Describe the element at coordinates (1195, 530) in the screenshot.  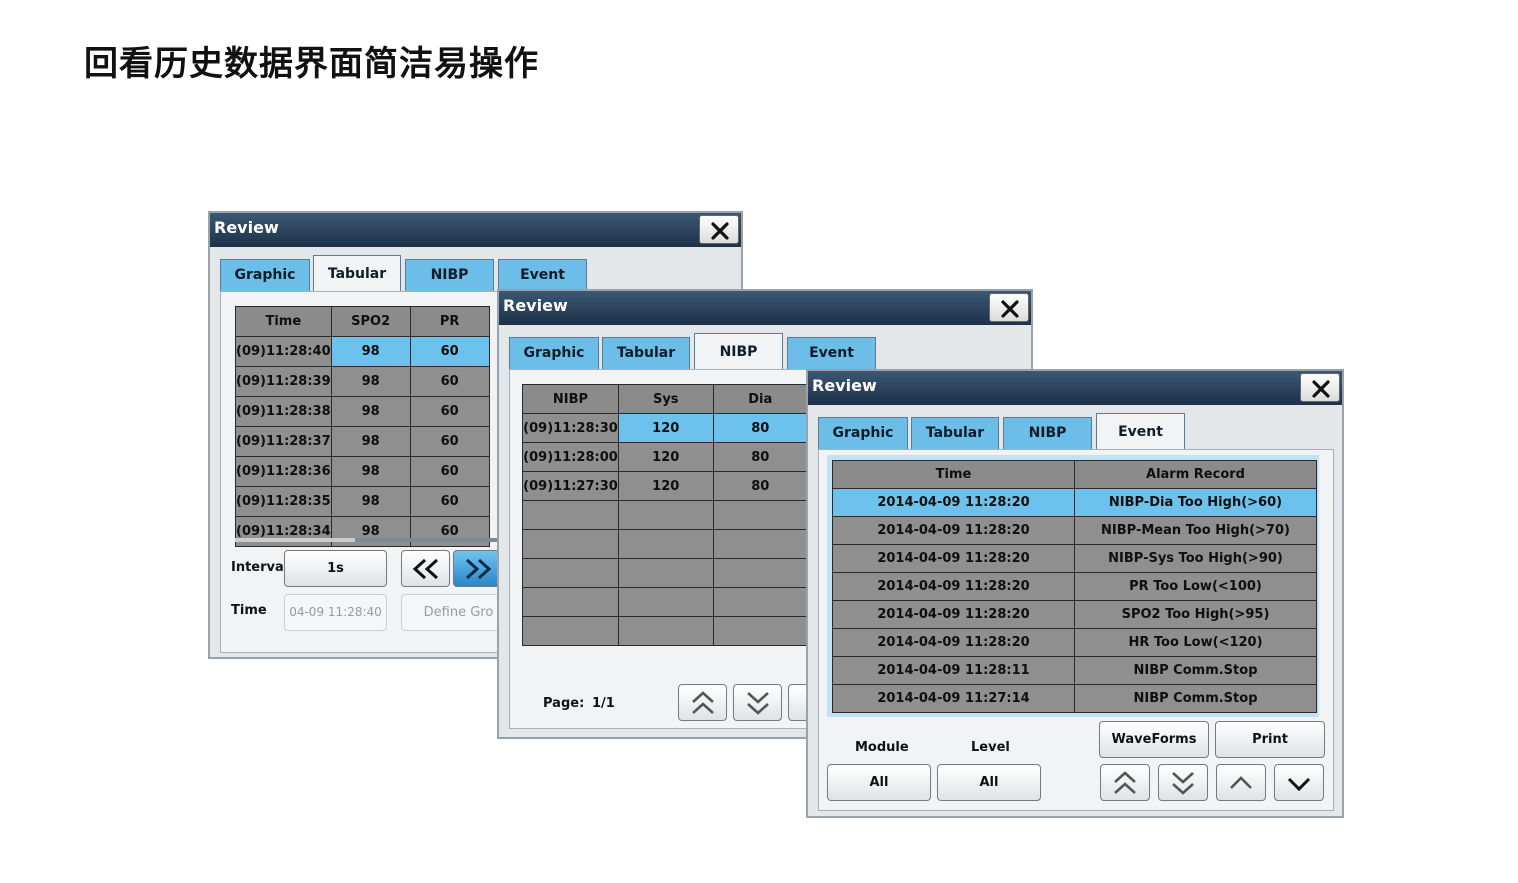
I see `cell-alarm: NIBP-Mean Too High(>70)` at that location.